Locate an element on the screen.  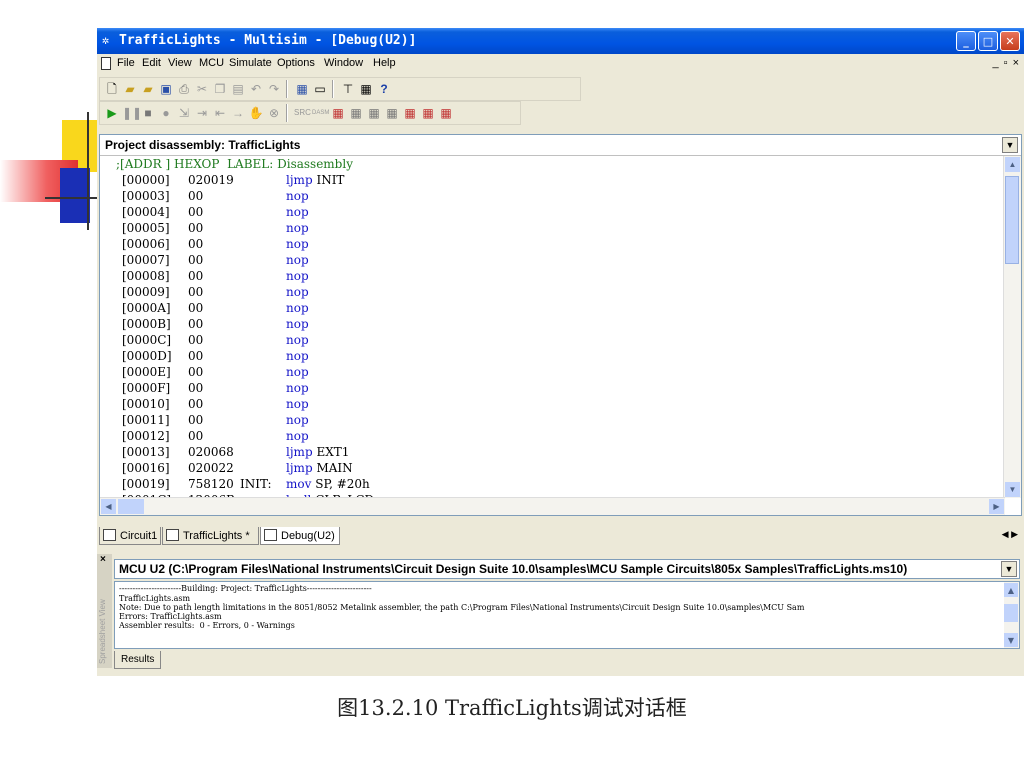
maximize-button: □ is located at coordinates (988, 41).